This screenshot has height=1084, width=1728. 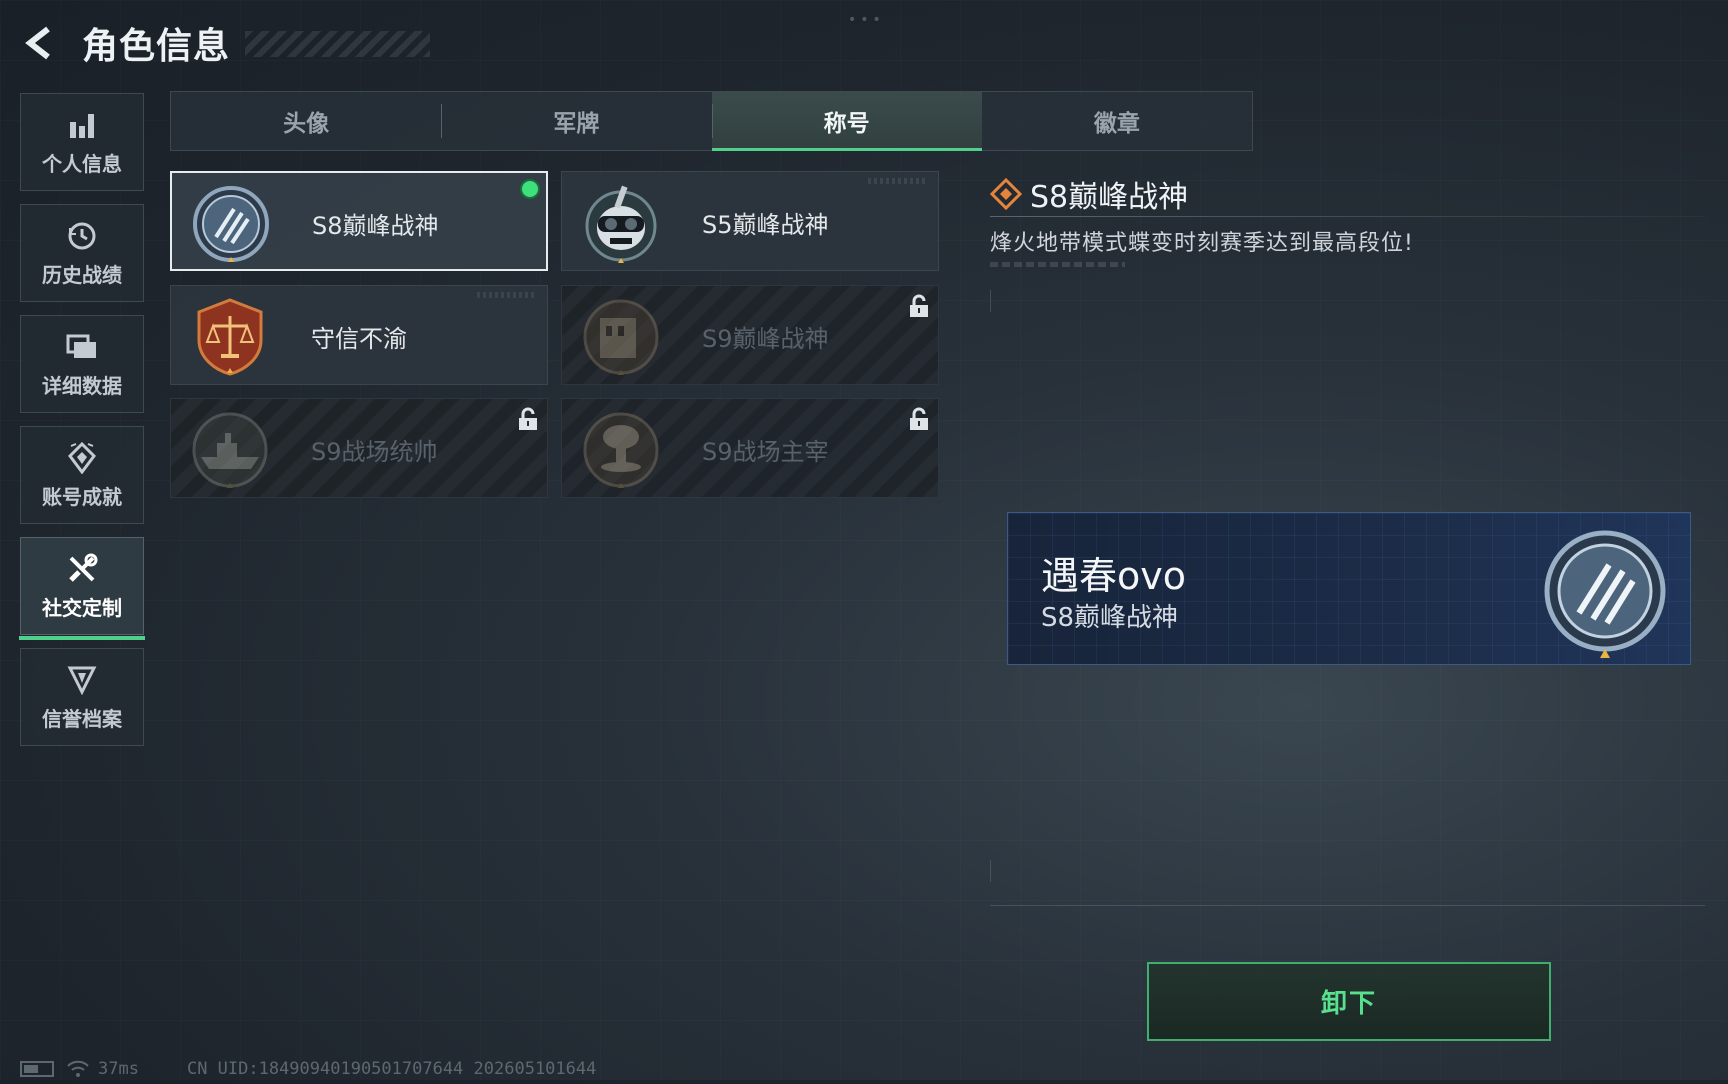 What do you see at coordinates (1117, 121) in the screenshot?
I see `tab-badge: 徽章` at bounding box center [1117, 121].